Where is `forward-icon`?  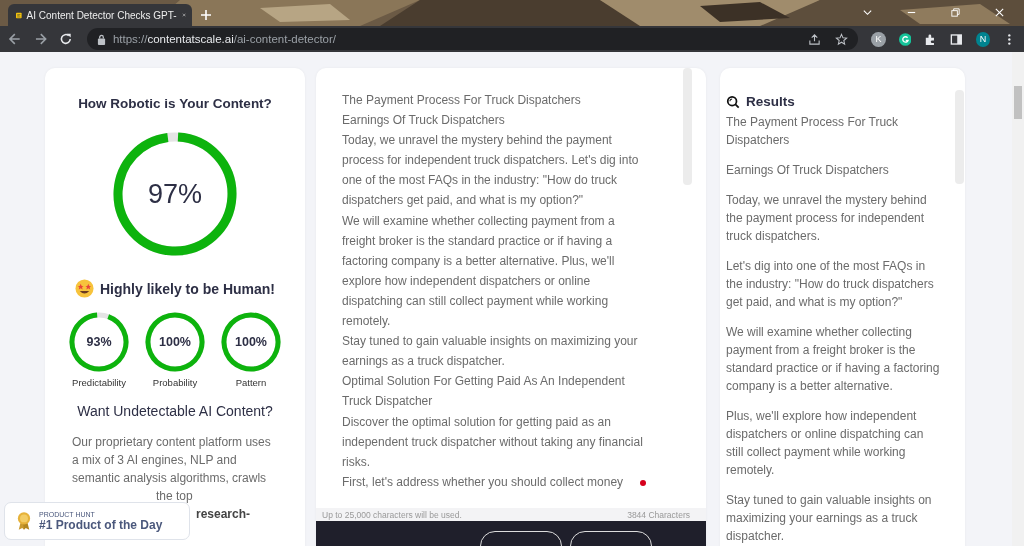 forward-icon is located at coordinates (40, 39).